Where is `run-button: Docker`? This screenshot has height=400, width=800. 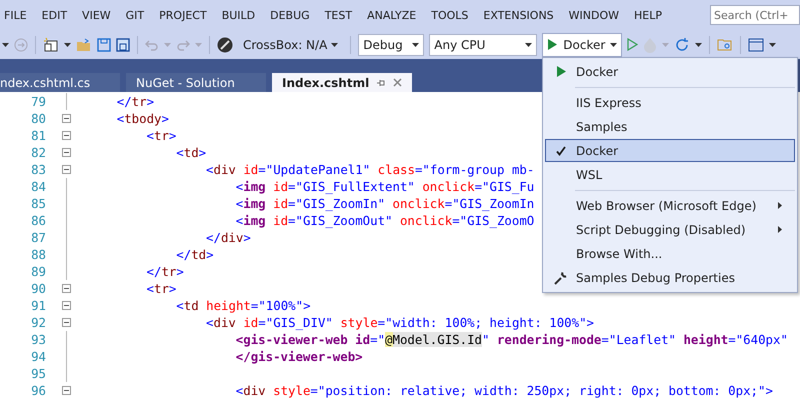
run-button: Docker is located at coordinates (582, 44).